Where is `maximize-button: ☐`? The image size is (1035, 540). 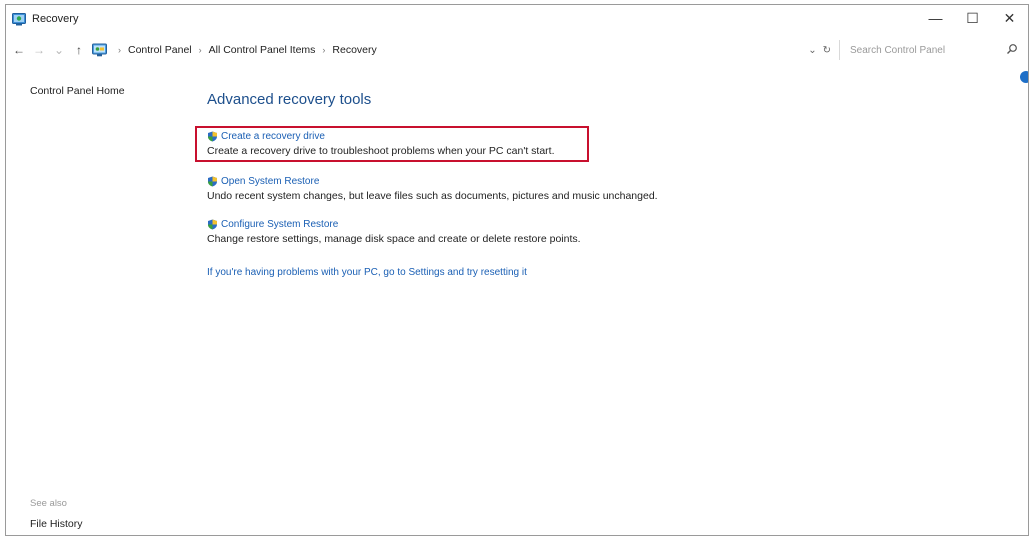 maximize-button: ☐ is located at coordinates (972, 18).